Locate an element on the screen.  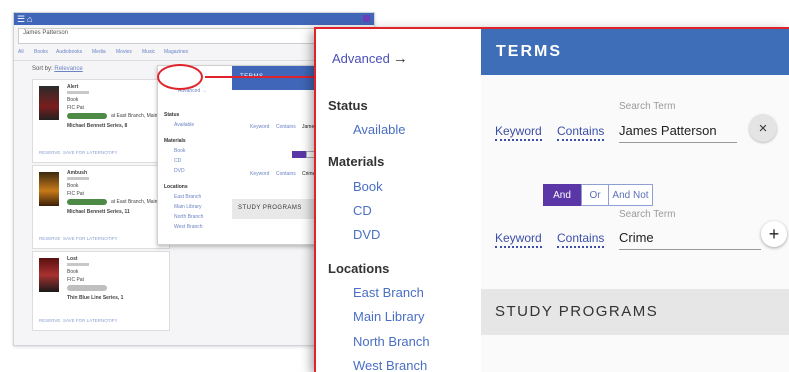
result-title: Lost is located at coordinates (72, 259).